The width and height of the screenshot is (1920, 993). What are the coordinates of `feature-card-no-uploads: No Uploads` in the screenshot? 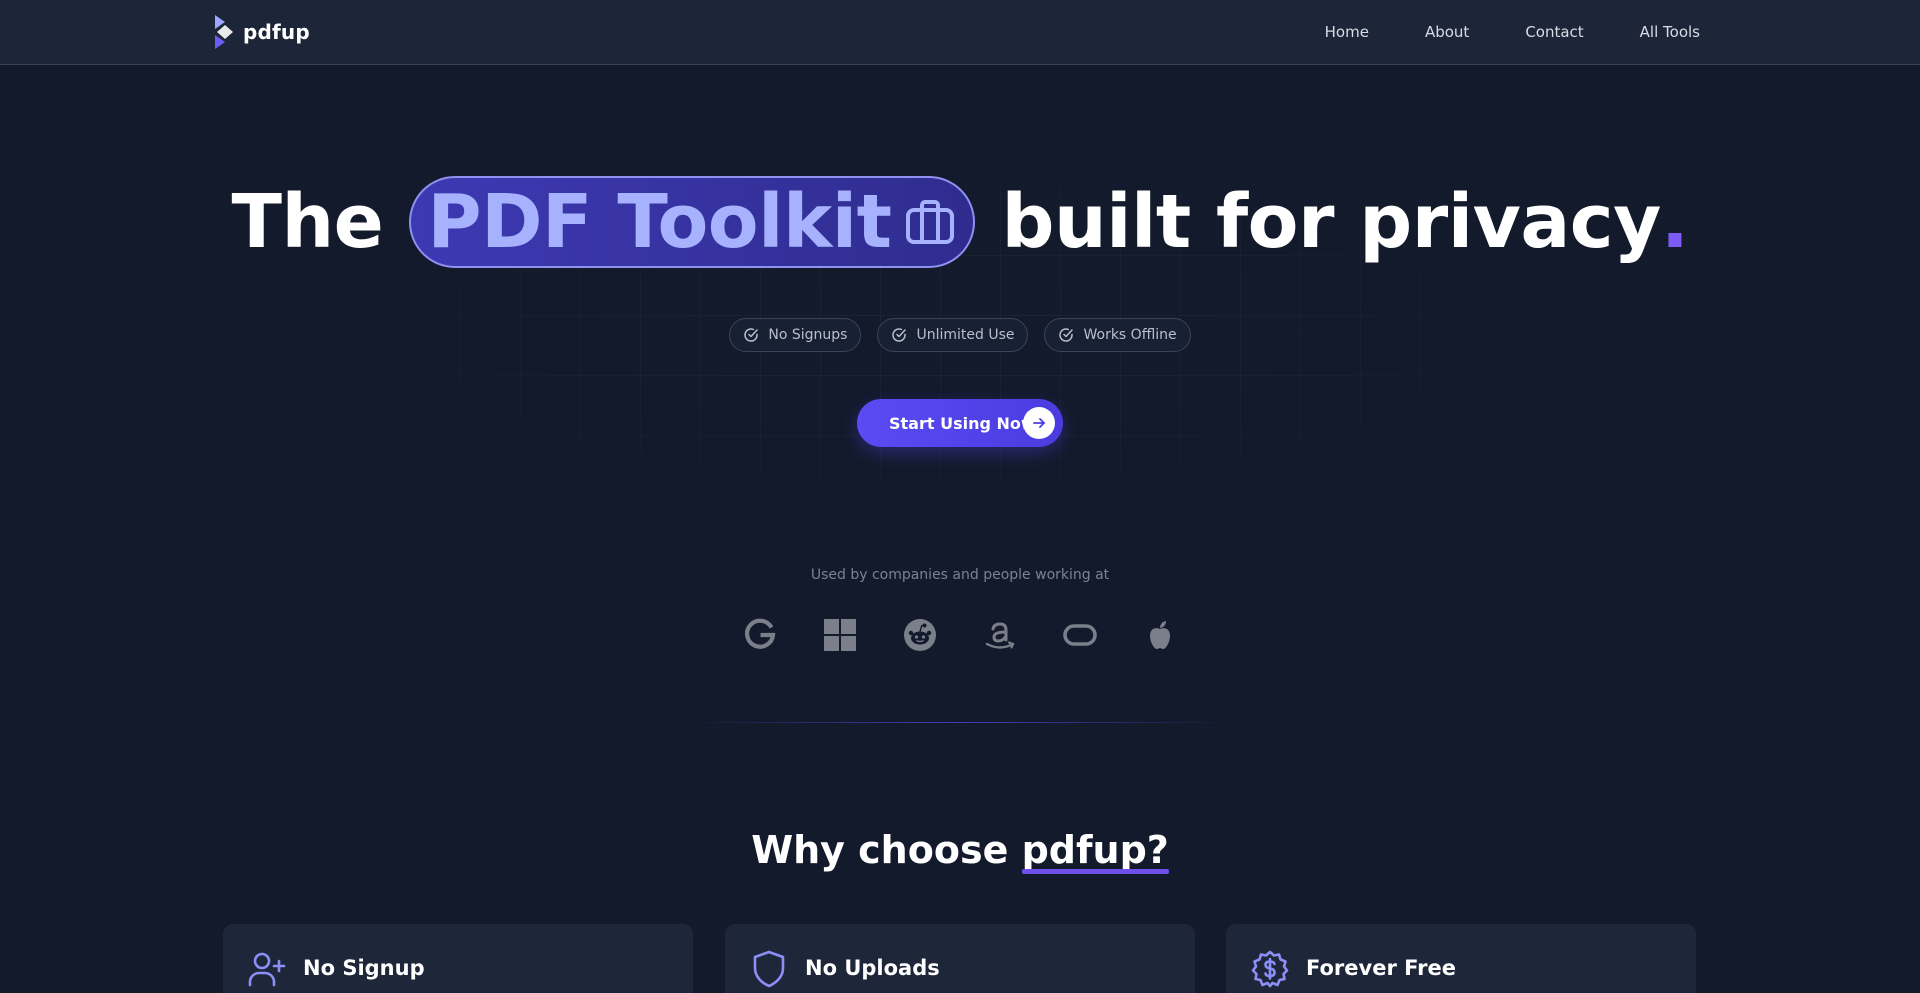 It's located at (960, 958).